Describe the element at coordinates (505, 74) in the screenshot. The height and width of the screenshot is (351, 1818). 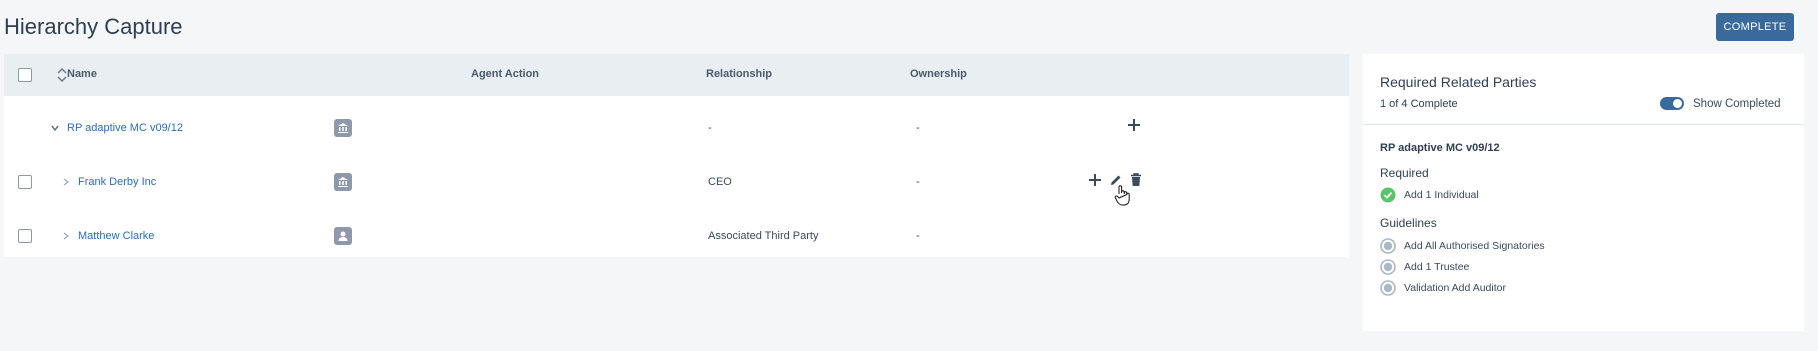
I see `column-header-agent-action: Agent Action` at that location.